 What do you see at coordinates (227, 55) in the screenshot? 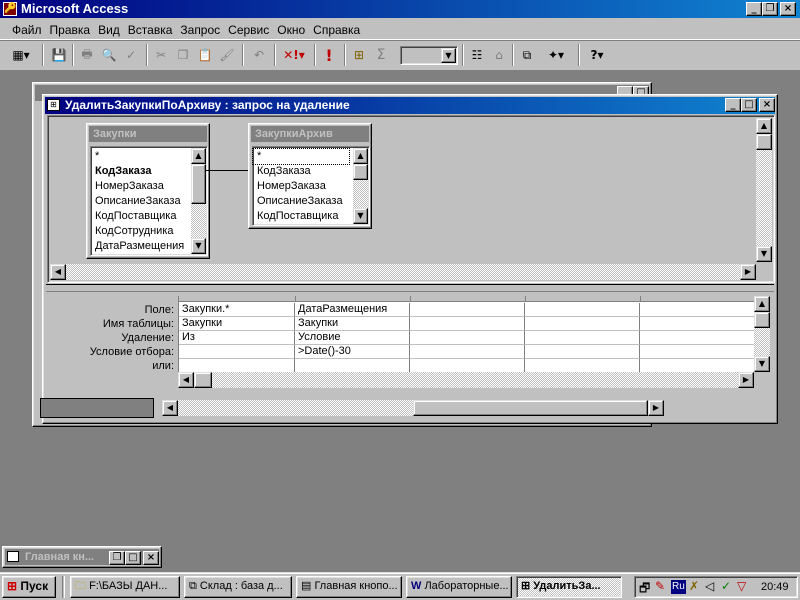
I see `format-painter-icon: 🖌` at bounding box center [227, 55].